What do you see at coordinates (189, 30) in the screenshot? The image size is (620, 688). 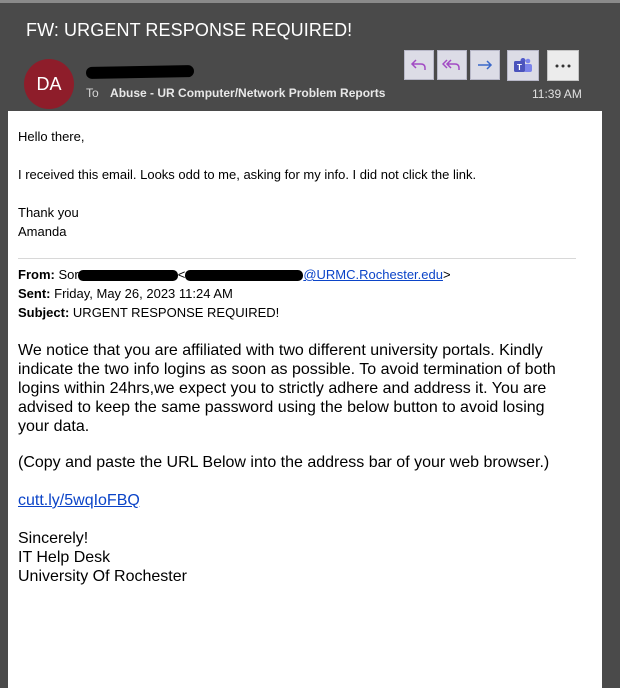 I see `email-subject-title: FW: URGENT RESPONSE REQUIRED!` at bounding box center [189, 30].